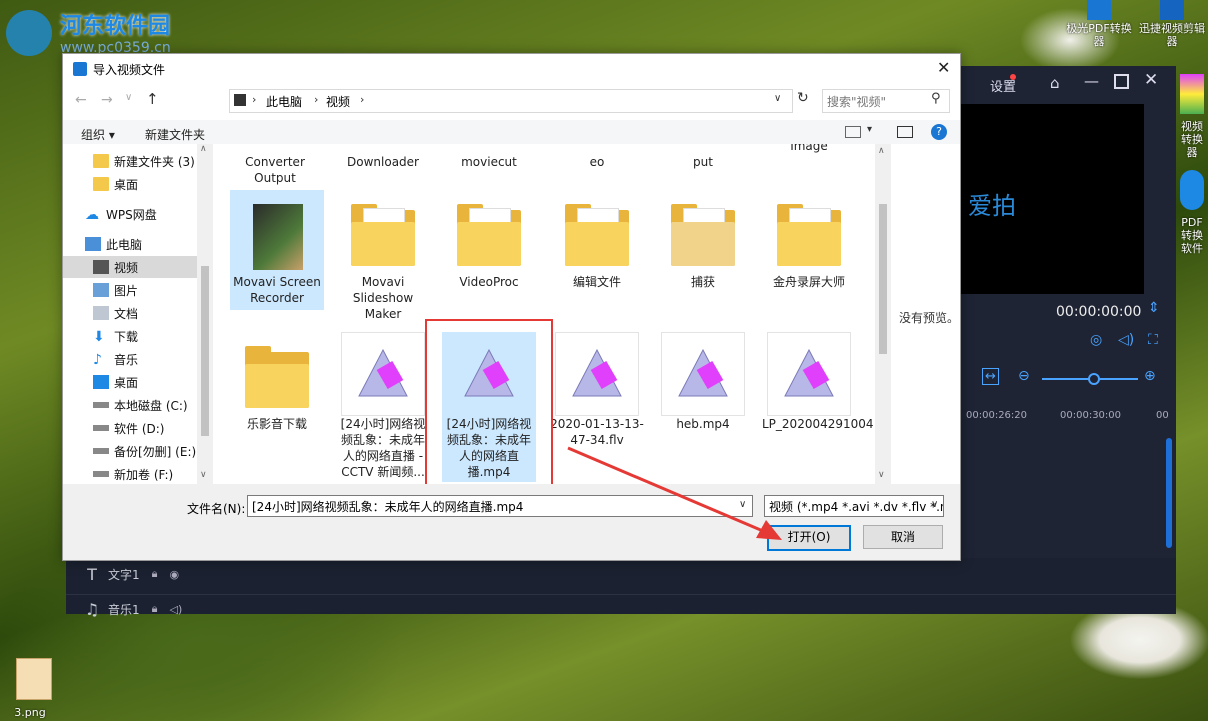 The height and width of the screenshot is (721, 1208). I want to click on organize-button: 组织 ▾, so click(98, 134).